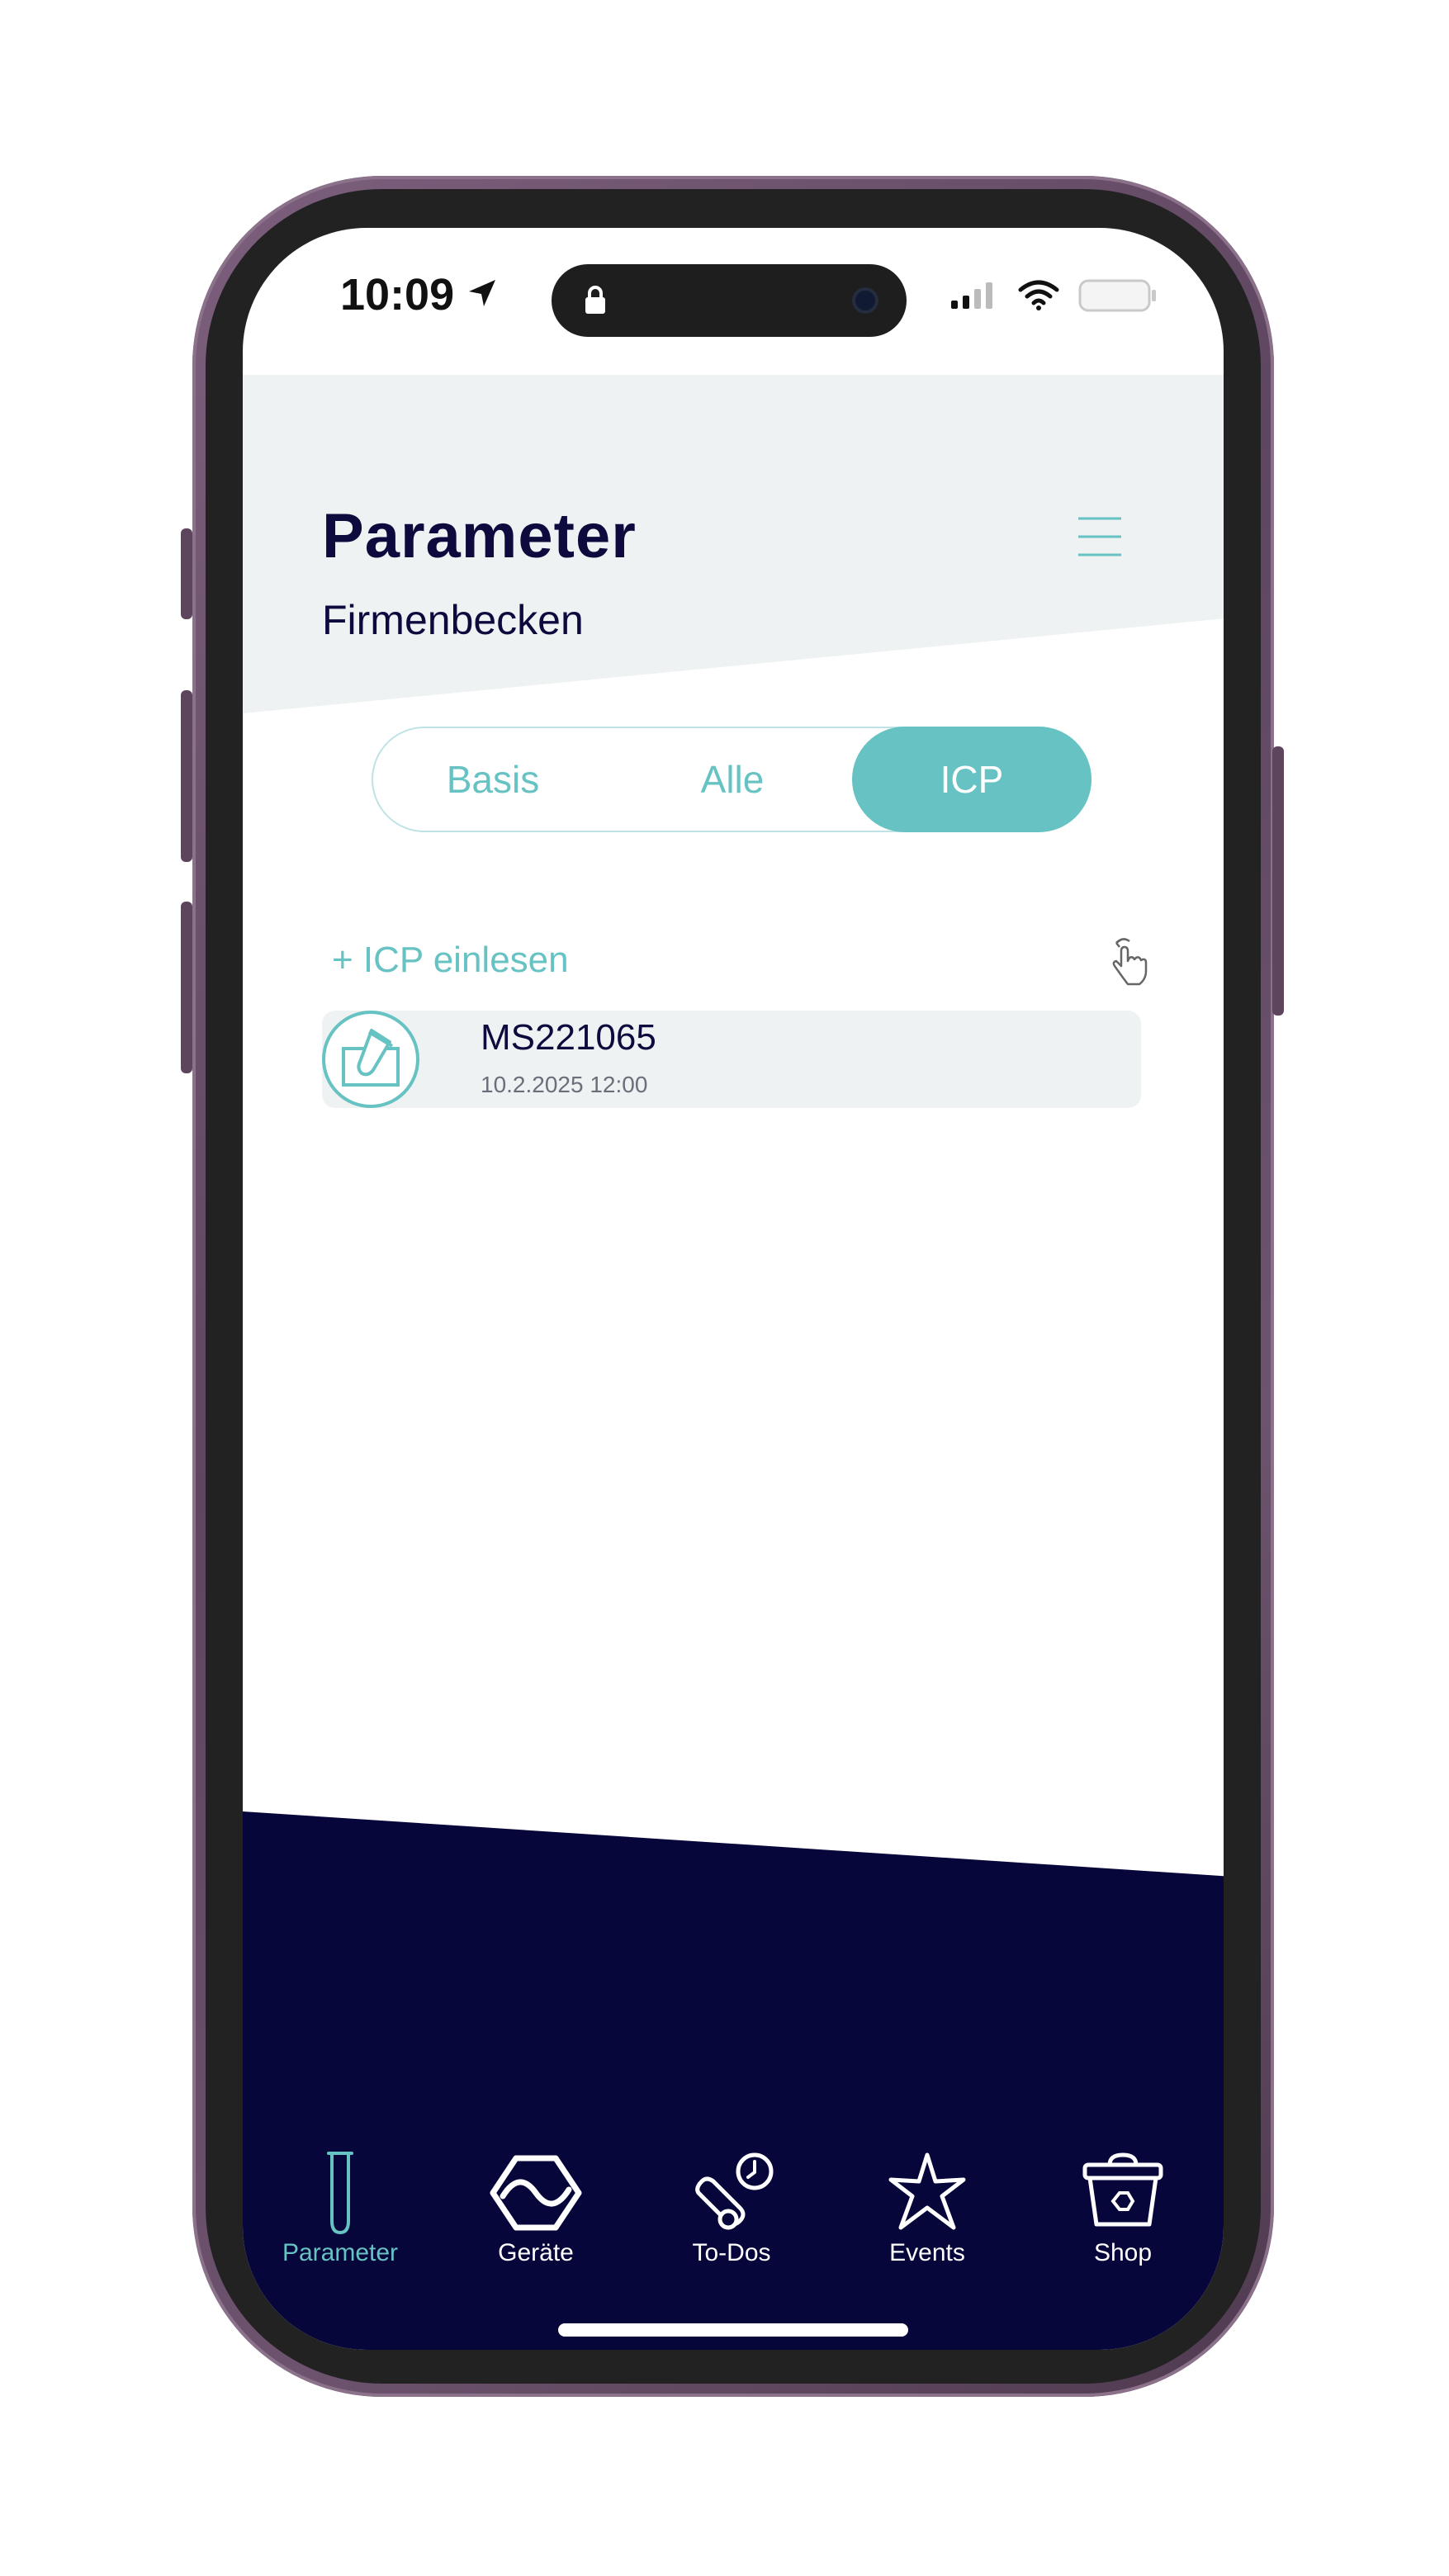  Describe the element at coordinates (536, 2252) in the screenshot. I see `nav-label: Geräte` at that location.